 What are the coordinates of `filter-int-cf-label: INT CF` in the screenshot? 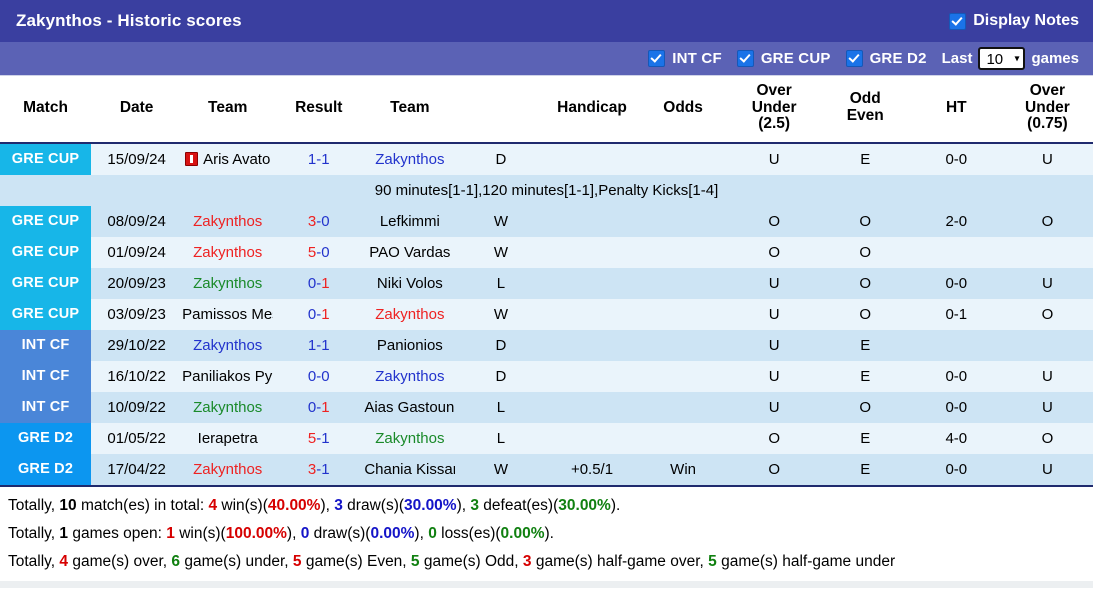 It's located at (697, 58).